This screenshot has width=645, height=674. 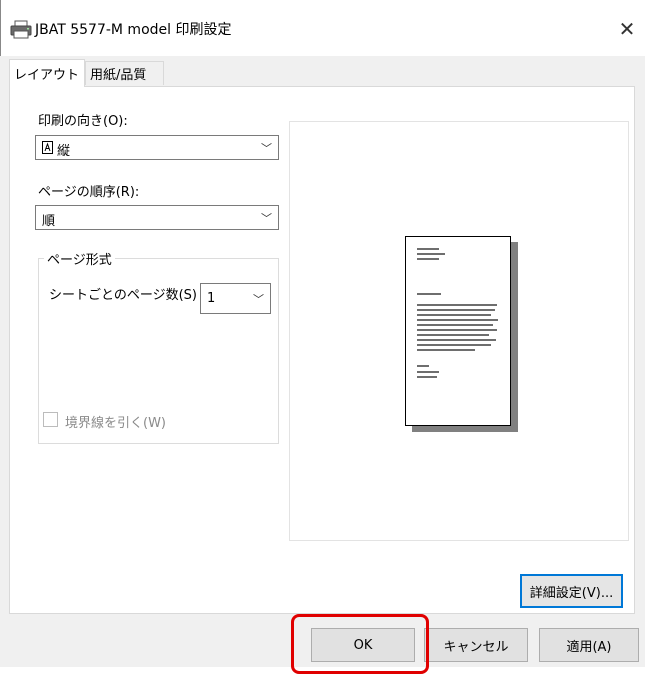 I want to click on page-order-label: ページの順序(R):, so click(x=89, y=192).